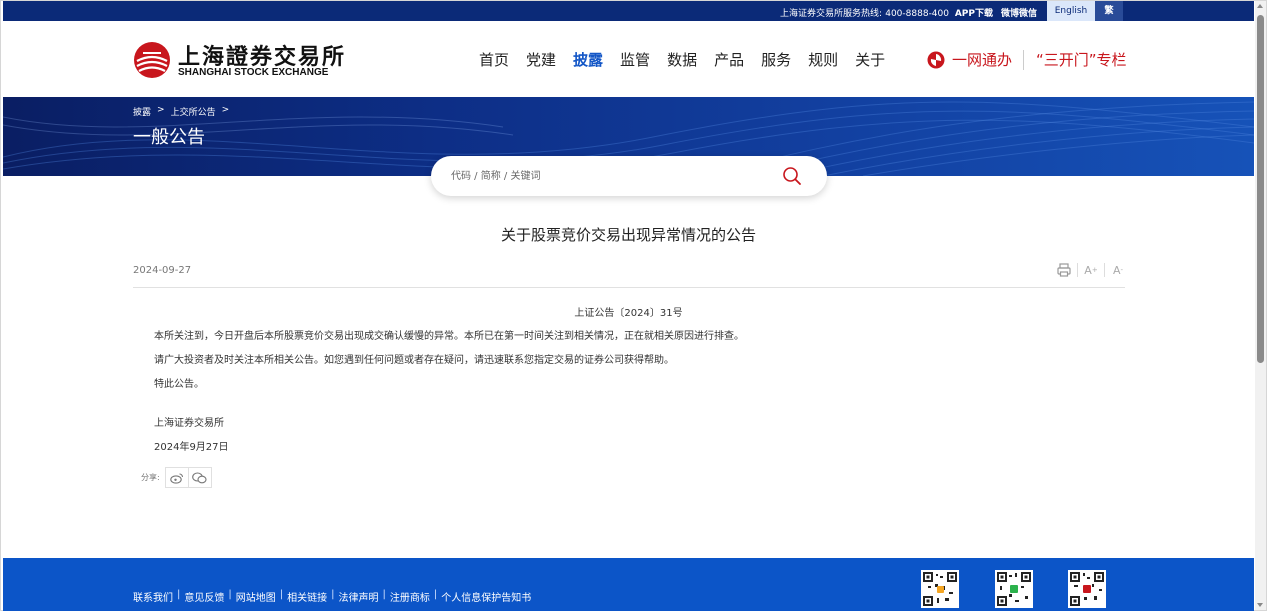  Describe the element at coordinates (1260, 189) in the screenshot. I see `scrollbar-thumb` at that location.